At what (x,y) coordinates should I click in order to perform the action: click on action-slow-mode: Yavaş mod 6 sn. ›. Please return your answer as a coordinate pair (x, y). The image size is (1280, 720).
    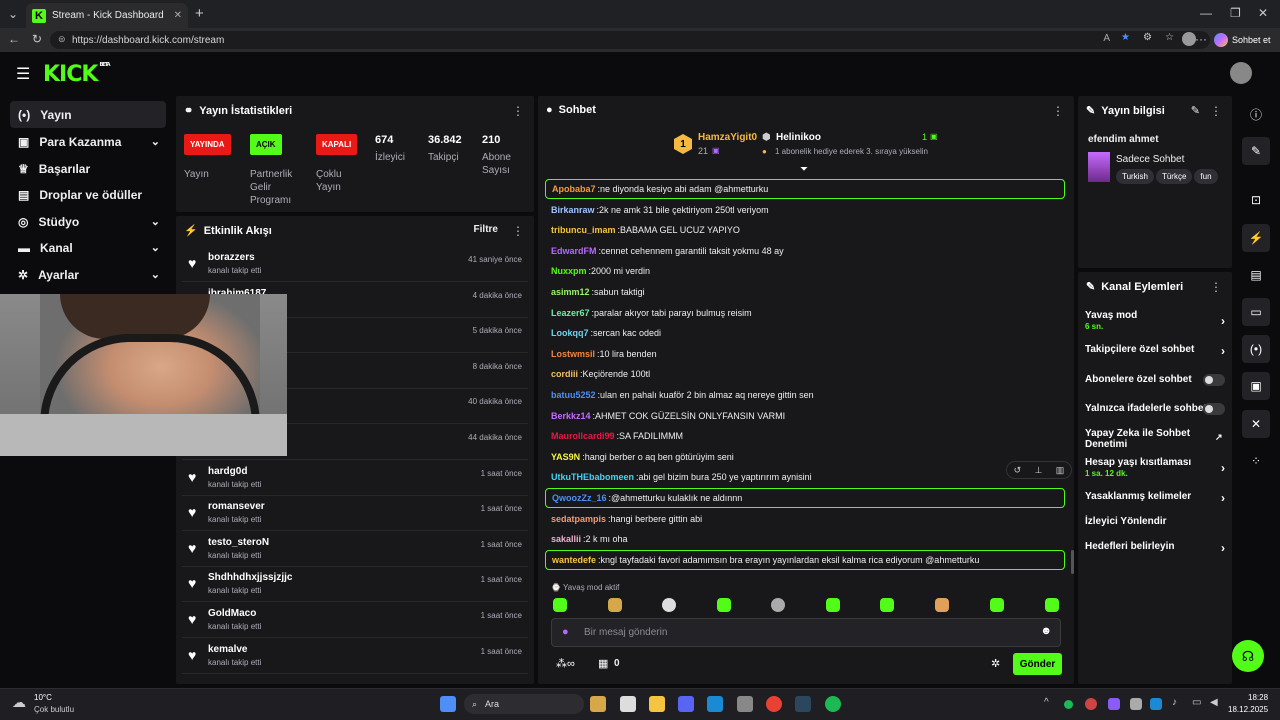
    Looking at the image, I should click on (1155, 321).